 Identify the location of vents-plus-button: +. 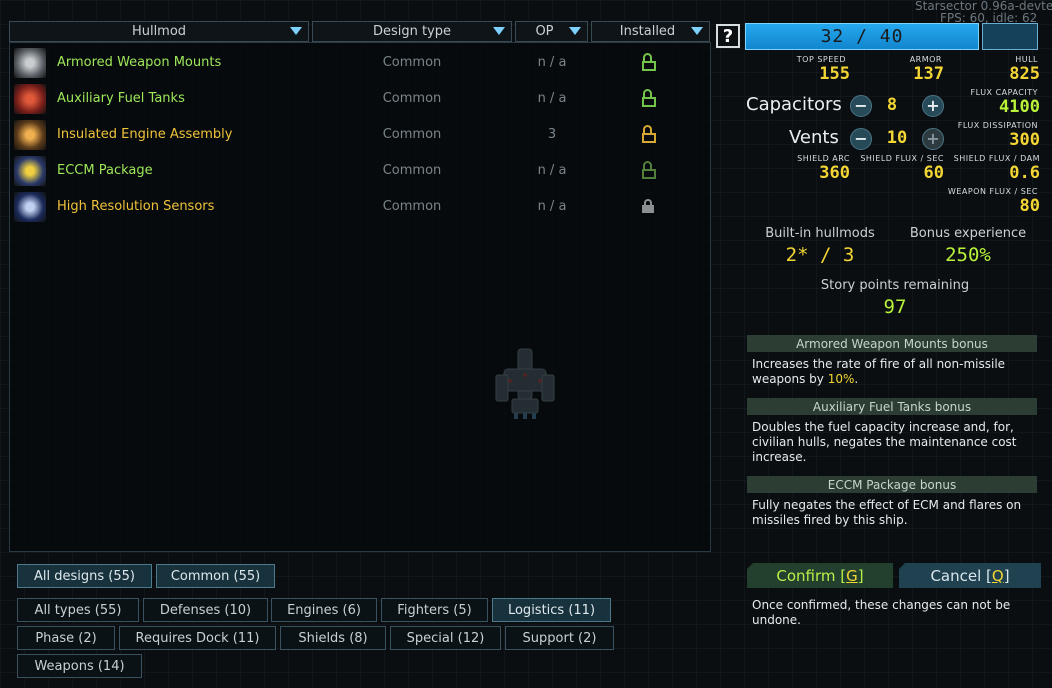
(933, 139).